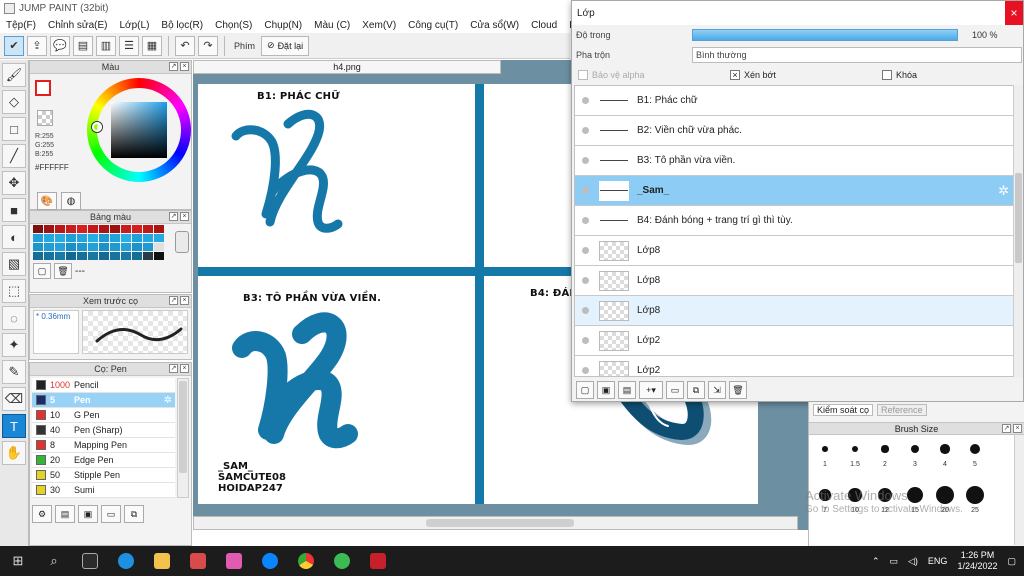 Image resolution: width=1024 pixels, height=576 pixels. What do you see at coordinates (494, 25) in the screenshot?
I see `menu-window: Cửa sổ(W)` at bounding box center [494, 25].